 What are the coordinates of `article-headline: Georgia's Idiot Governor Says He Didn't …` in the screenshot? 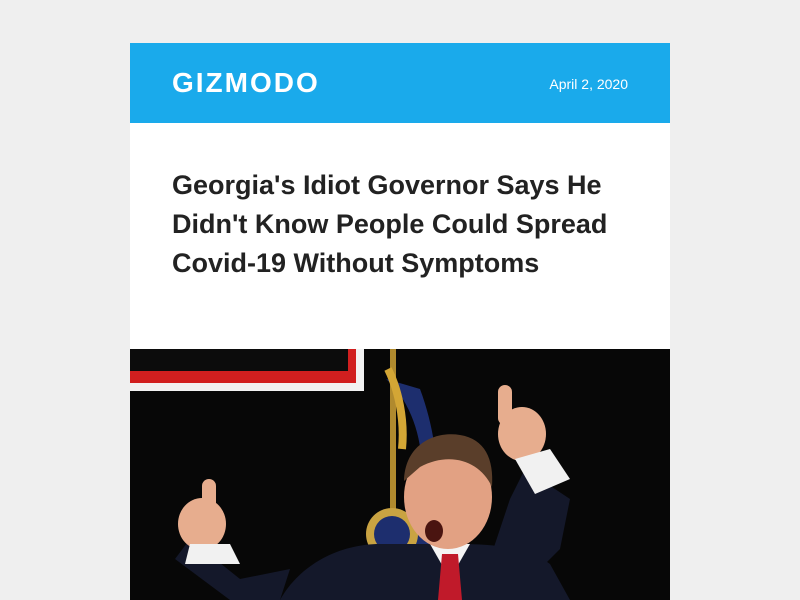 It's located at (397, 224).